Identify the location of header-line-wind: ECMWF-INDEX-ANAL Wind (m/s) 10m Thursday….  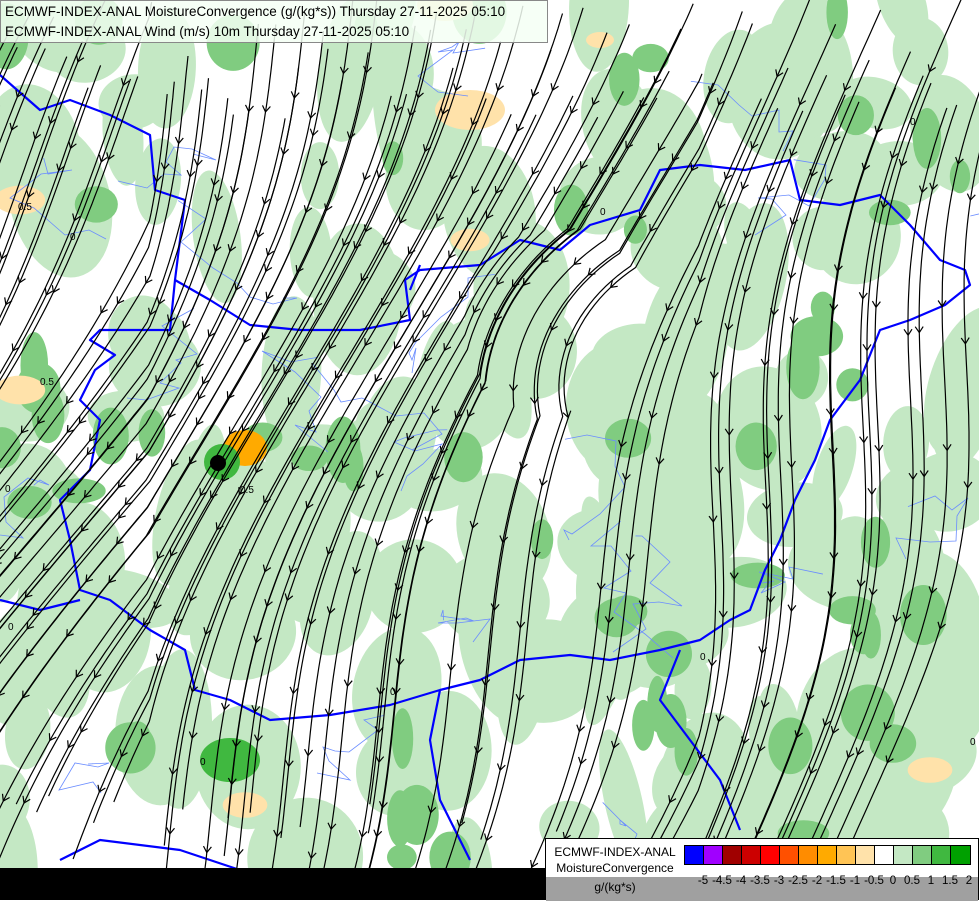
(207, 31).